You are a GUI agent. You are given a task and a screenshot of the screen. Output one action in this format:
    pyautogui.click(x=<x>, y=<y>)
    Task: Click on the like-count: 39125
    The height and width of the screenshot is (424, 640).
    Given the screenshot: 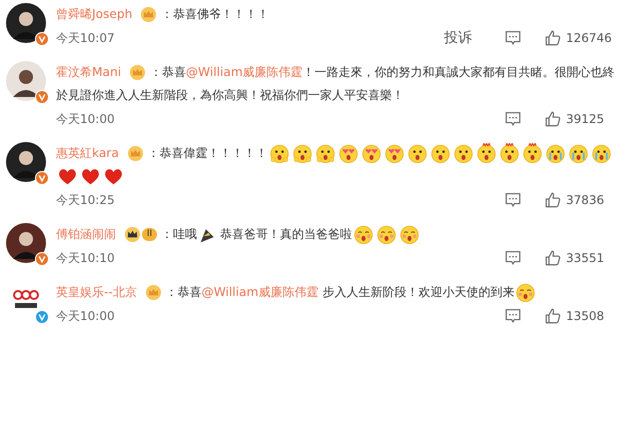 What is the action you would take?
    pyautogui.click(x=585, y=119)
    